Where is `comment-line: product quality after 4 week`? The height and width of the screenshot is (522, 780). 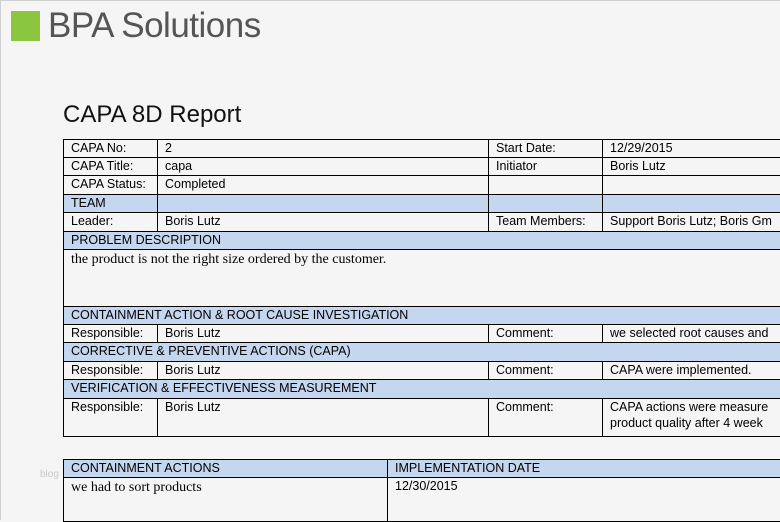
comment-line: product quality after 4 week is located at coordinates (695, 423).